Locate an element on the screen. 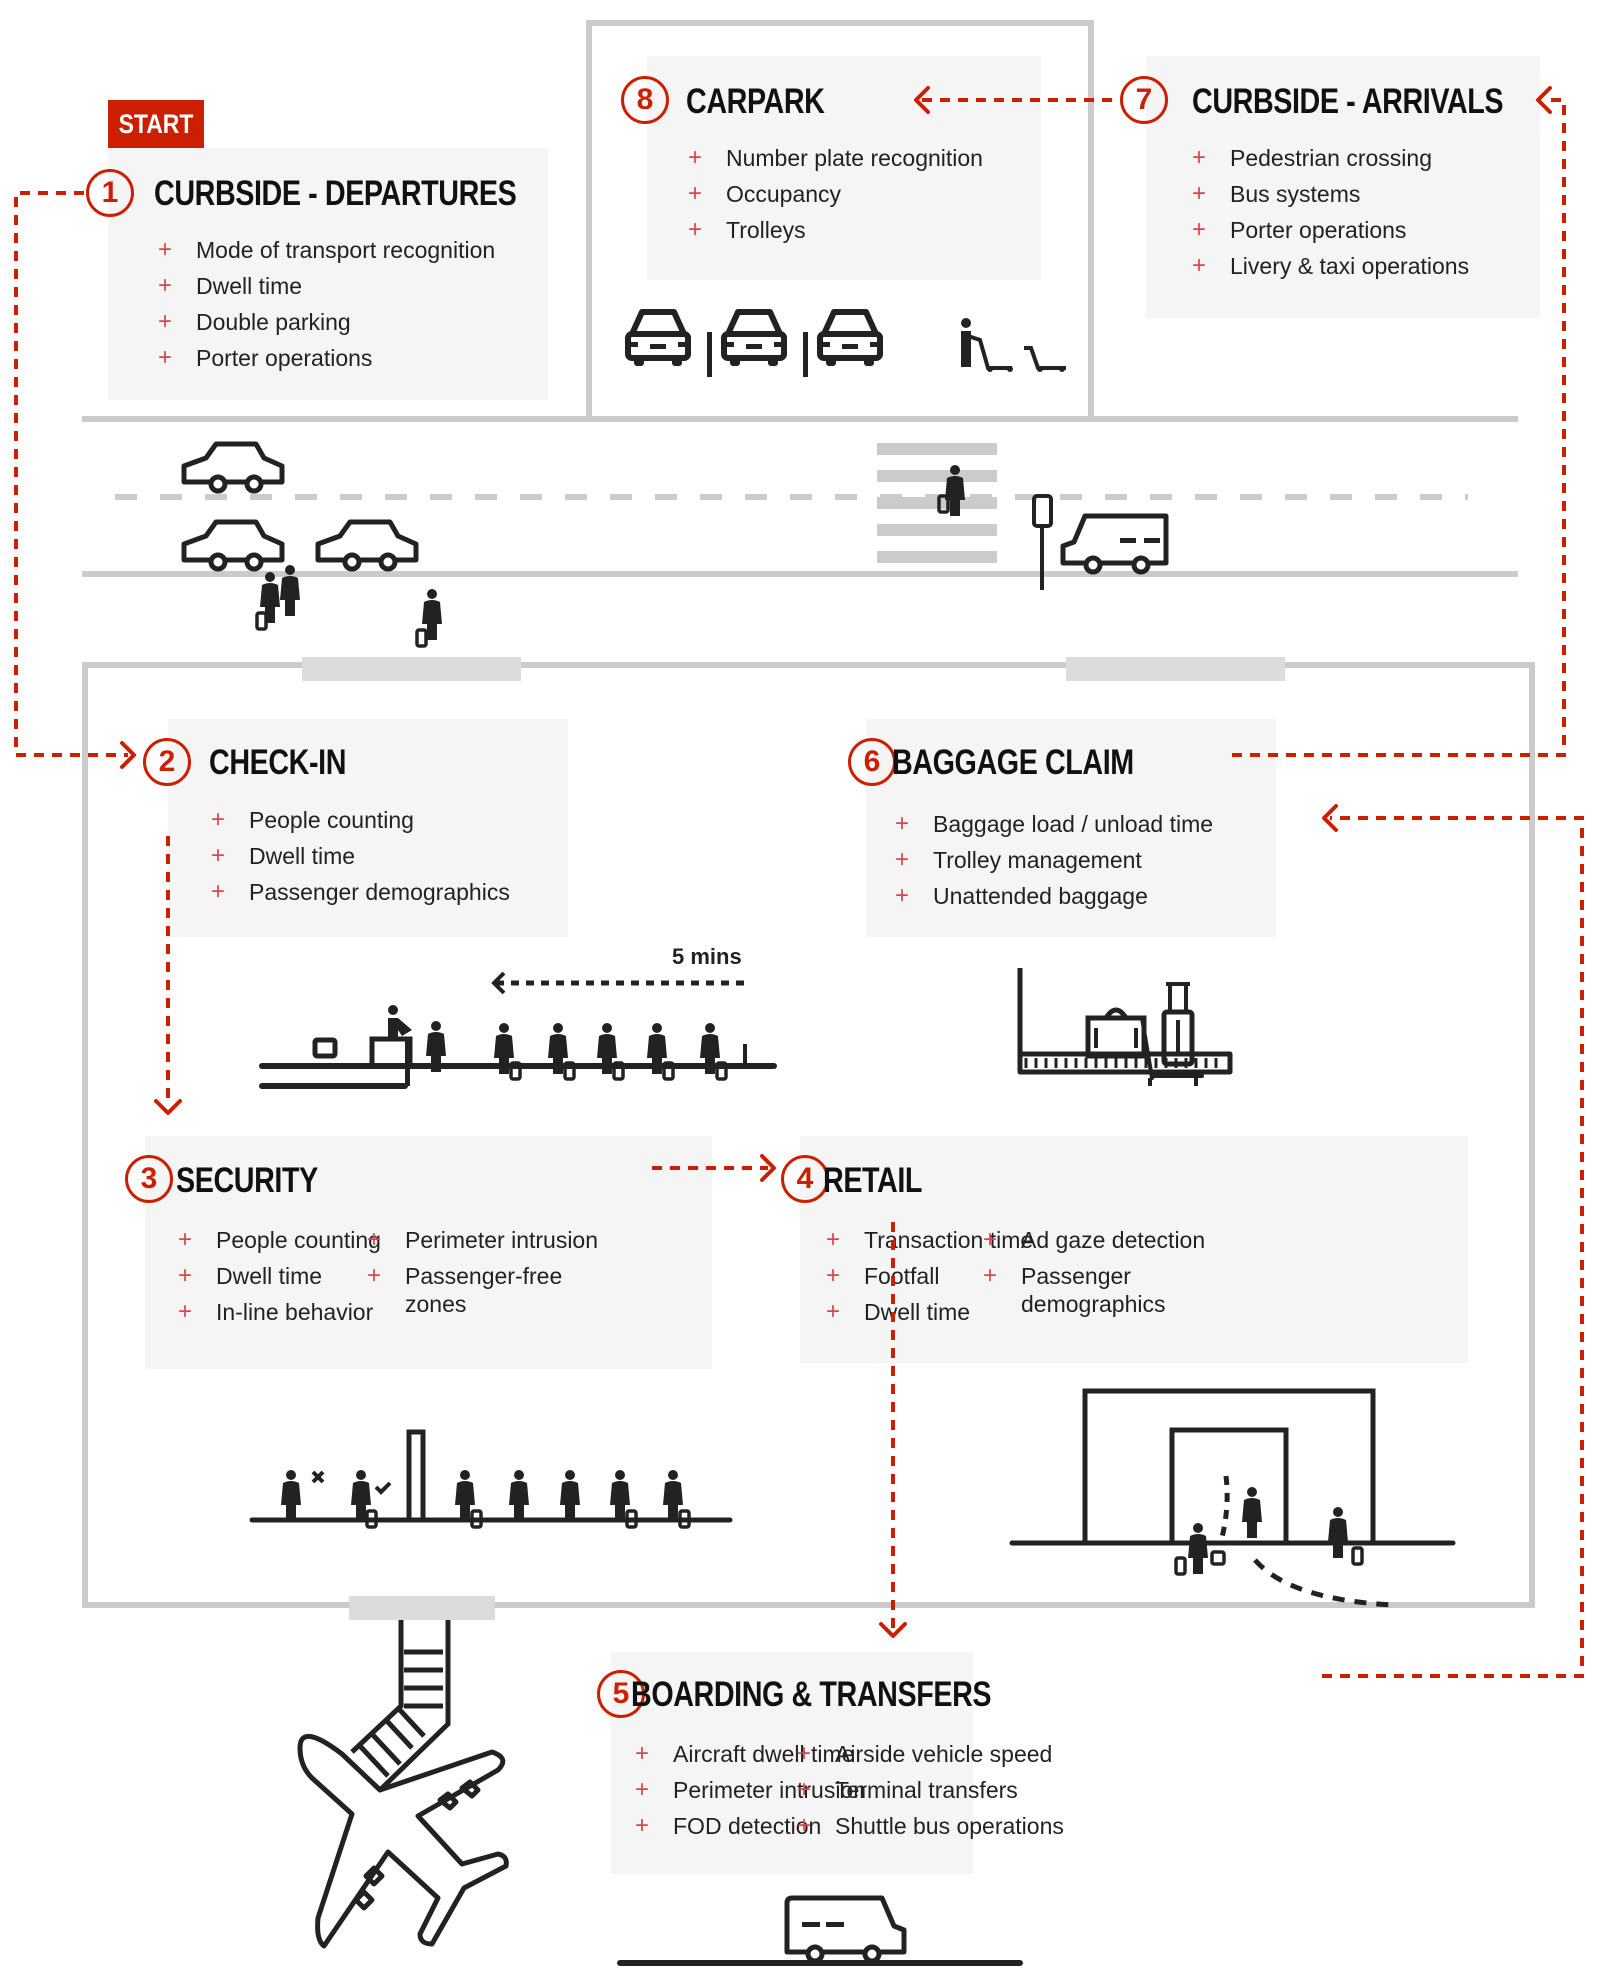 This screenshot has height=1984, width=1600. list-item: + In-line behavior is located at coordinates (279, 1312).